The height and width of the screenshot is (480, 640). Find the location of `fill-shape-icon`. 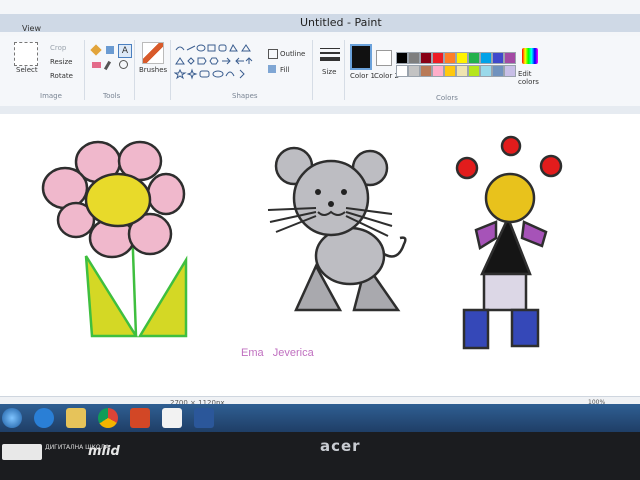

fill-shape-icon is located at coordinates (272, 69).